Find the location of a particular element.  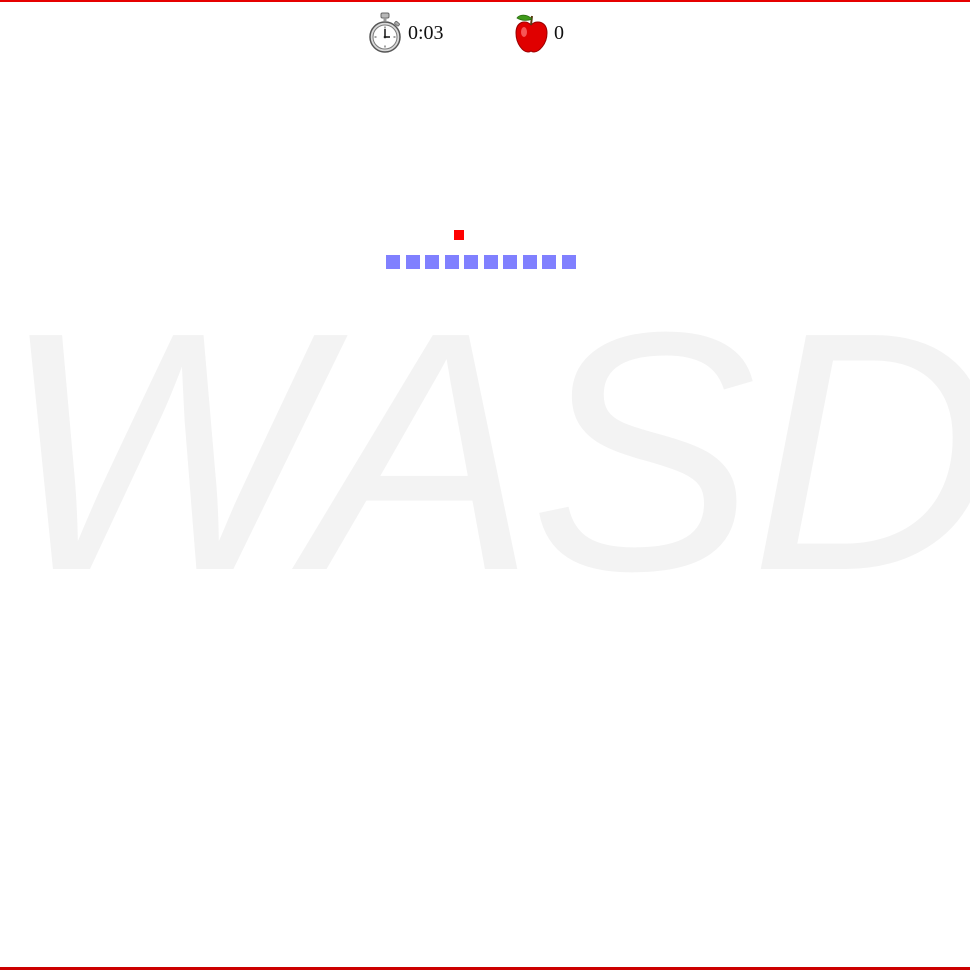

snake-head is located at coordinates (568, 261).